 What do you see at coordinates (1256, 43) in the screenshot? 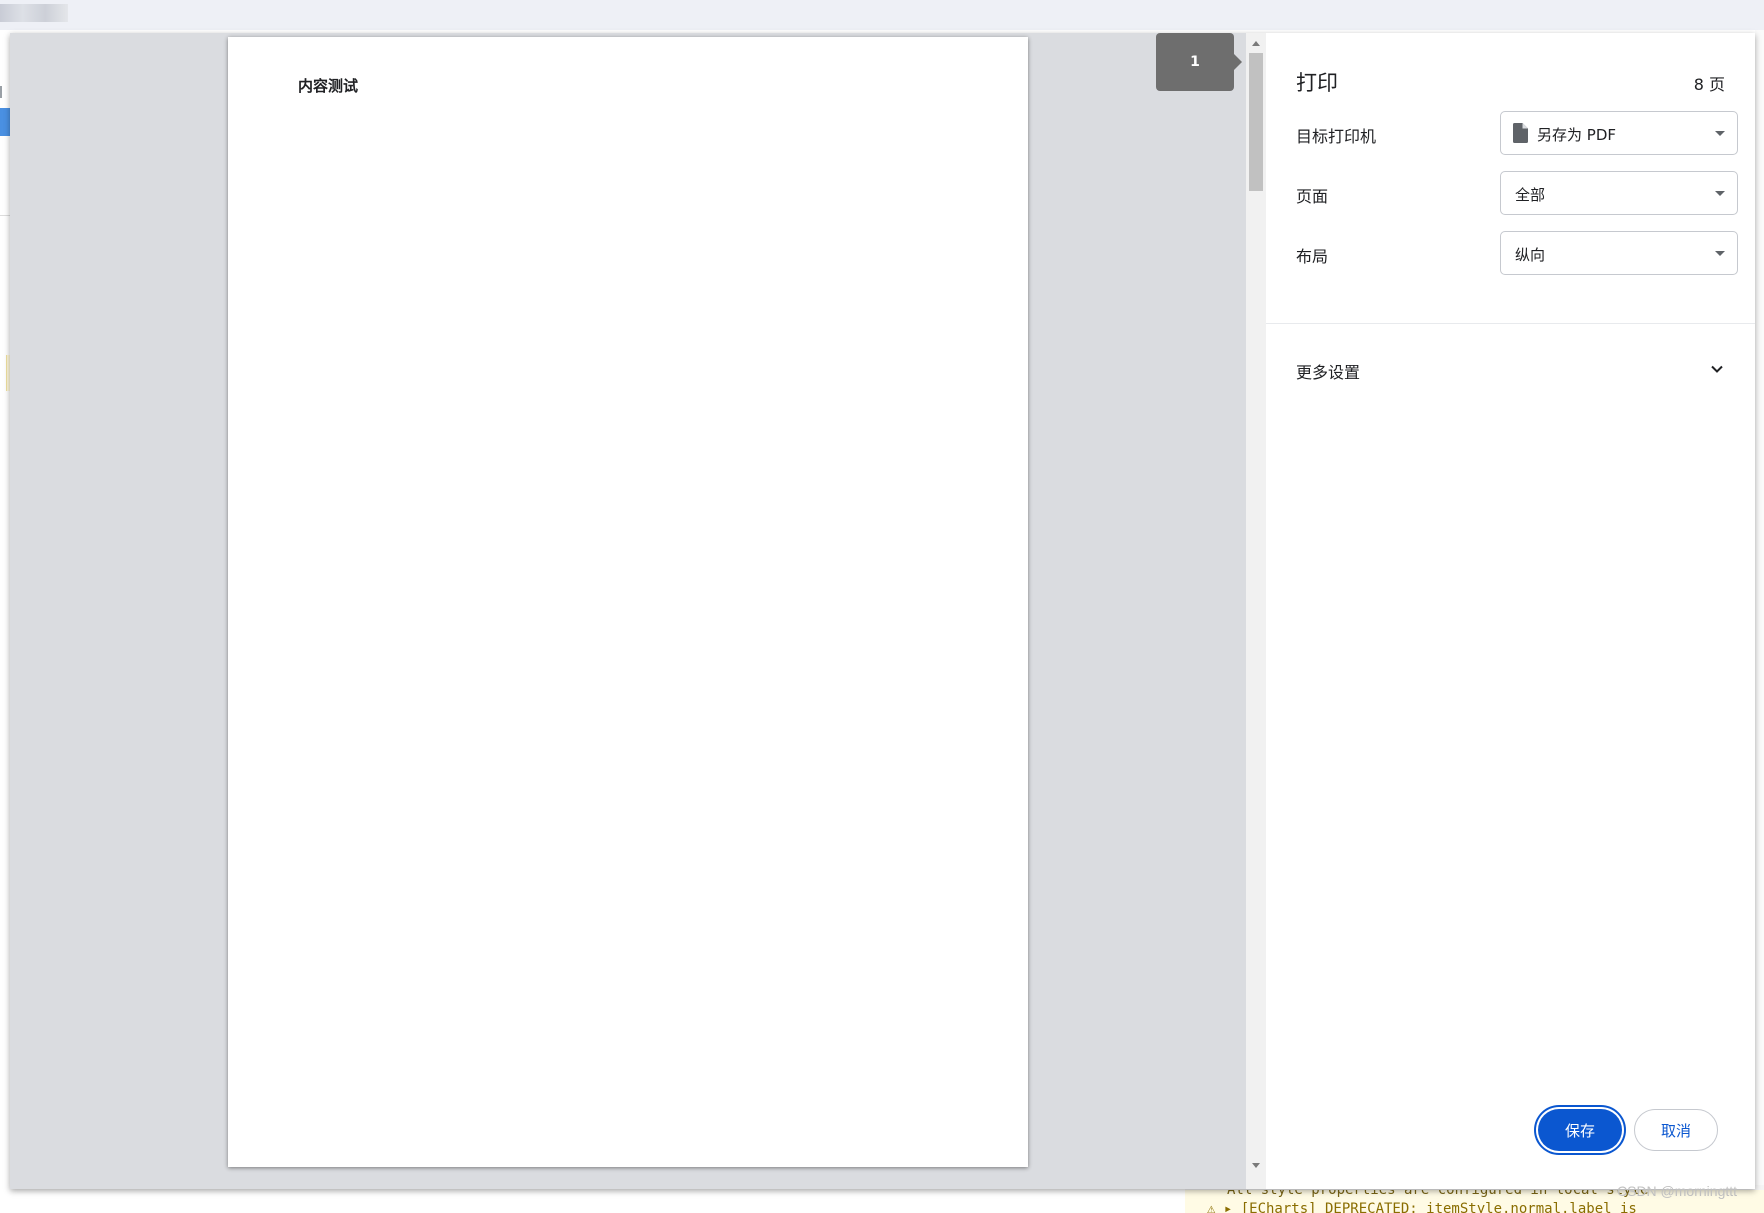
I see `scroll-up-arrow-icon` at bounding box center [1256, 43].